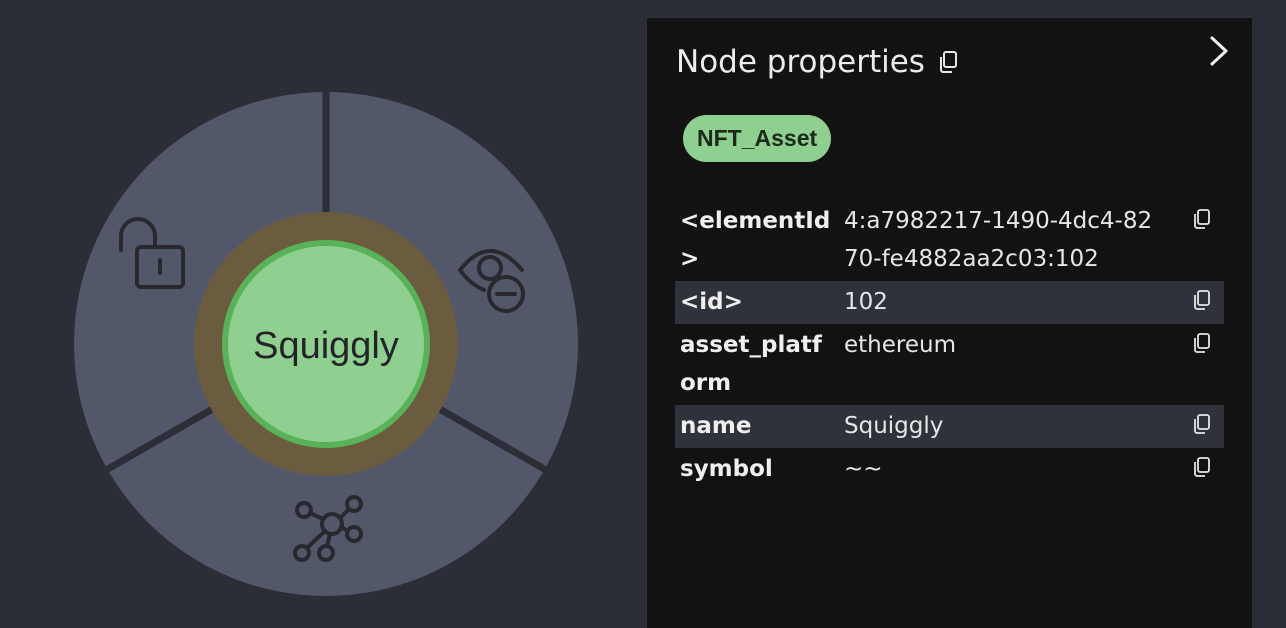 The image size is (1286, 628). What do you see at coordinates (751, 364) in the screenshot?
I see `property-key: asset_platform` at bounding box center [751, 364].